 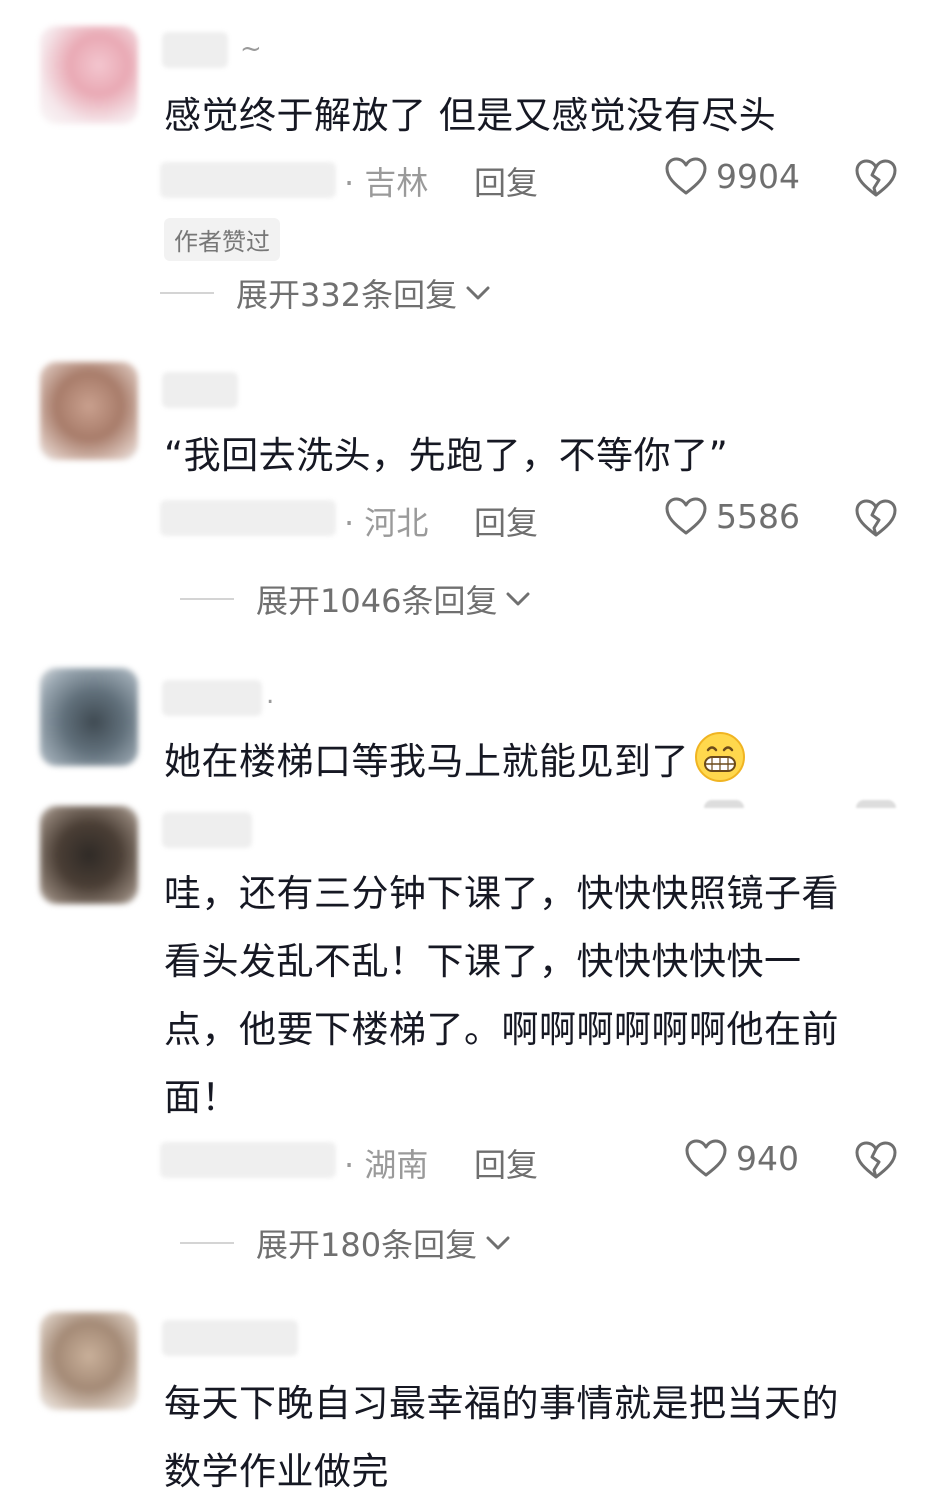 I want to click on comment-text-line: 每天下晚自习最幸福的事情就是把当天的, so click(x=501, y=1403).